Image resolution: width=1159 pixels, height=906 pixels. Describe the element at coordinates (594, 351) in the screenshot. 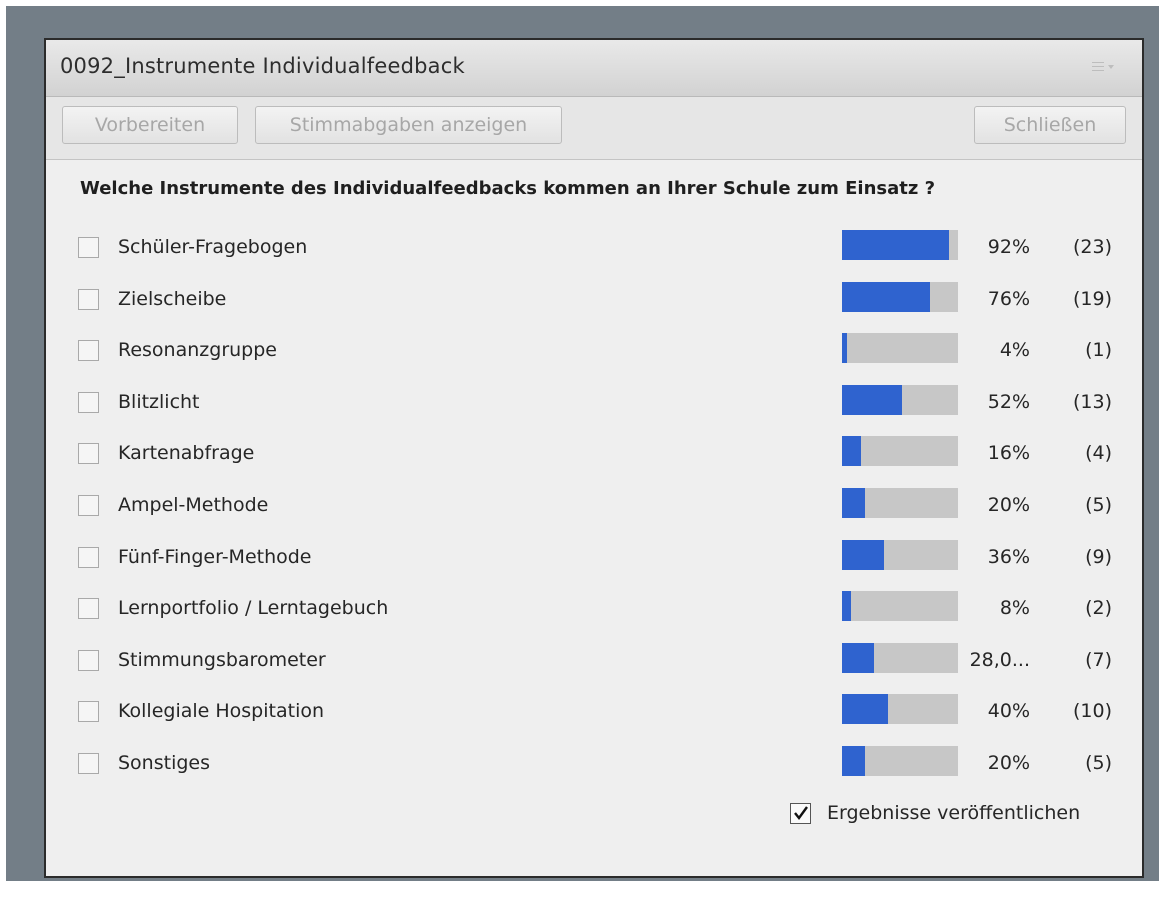

I see `poll-option-row: Resonanzgruppe 4% (1)` at that location.